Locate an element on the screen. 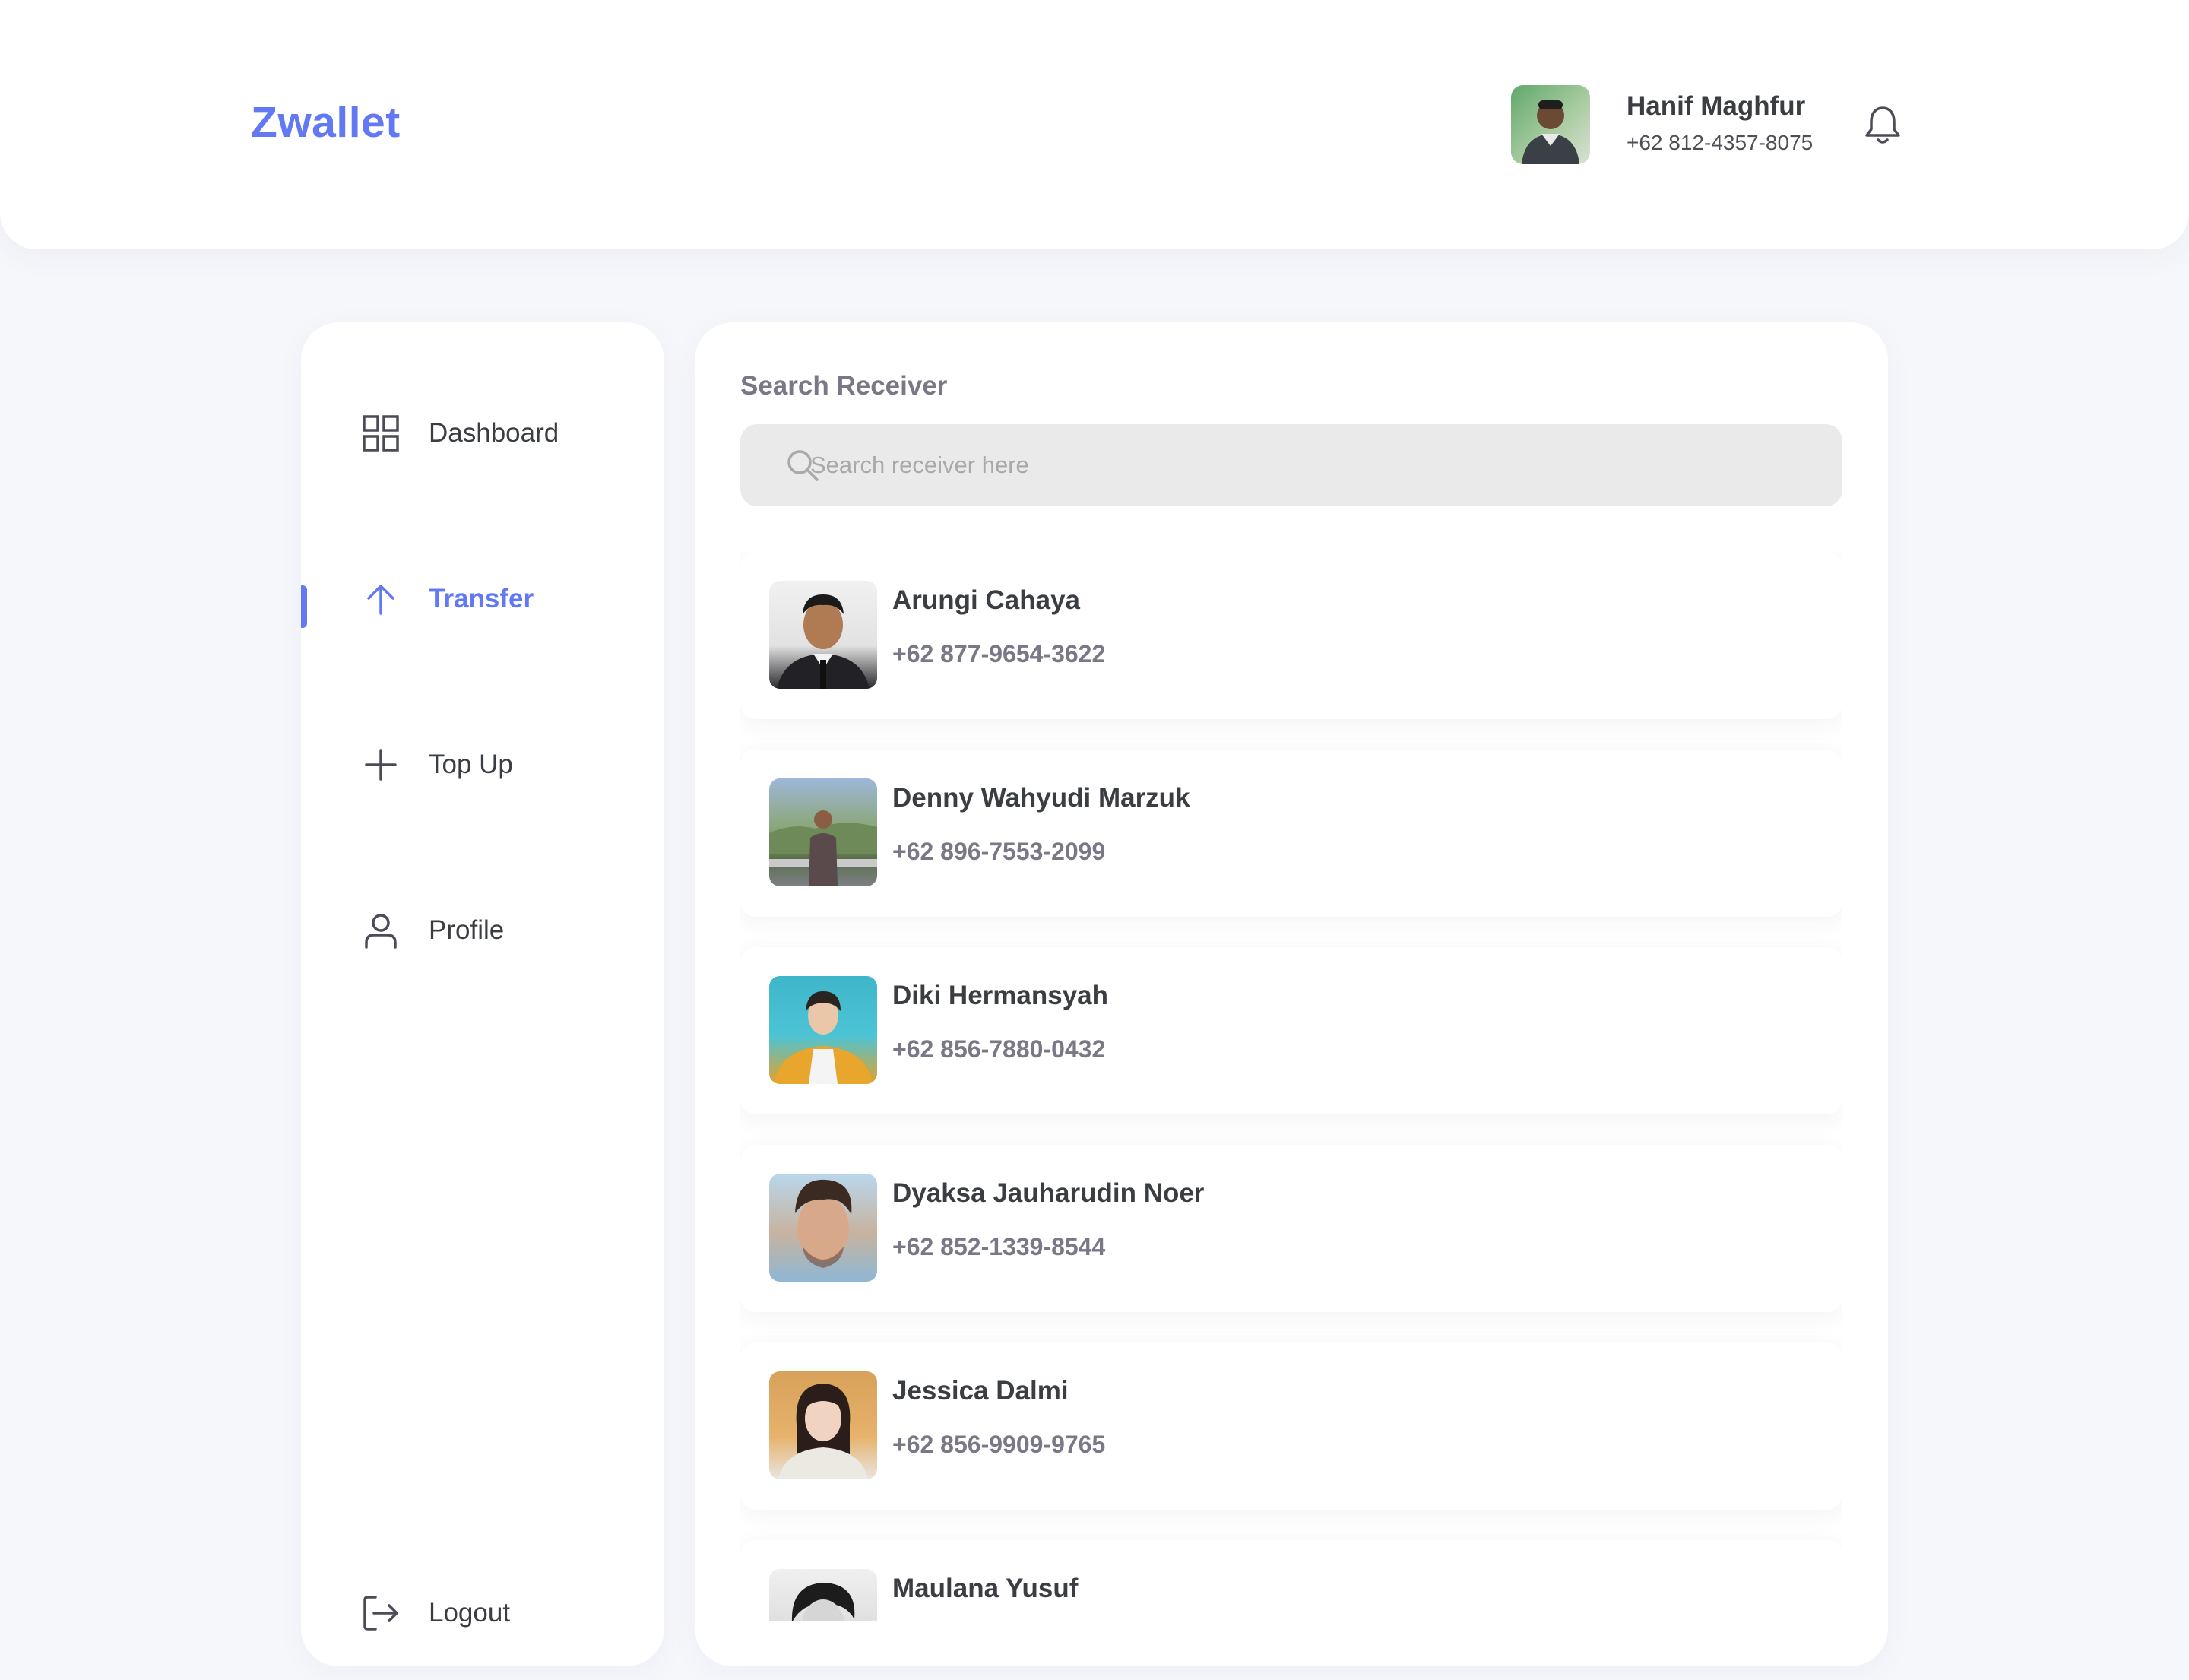  sidebar-item-dashboard: Dashboard is located at coordinates (483, 433).